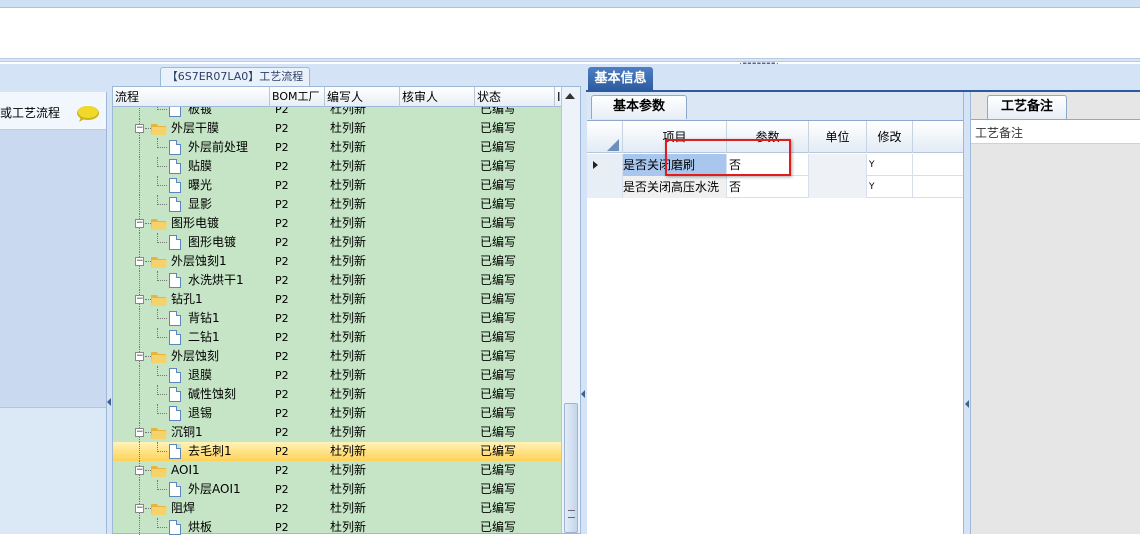 The height and width of the screenshot is (535, 1140). I want to click on tree-row: 外层前处理 P2 杜列新 已编写, so click(337, 147).